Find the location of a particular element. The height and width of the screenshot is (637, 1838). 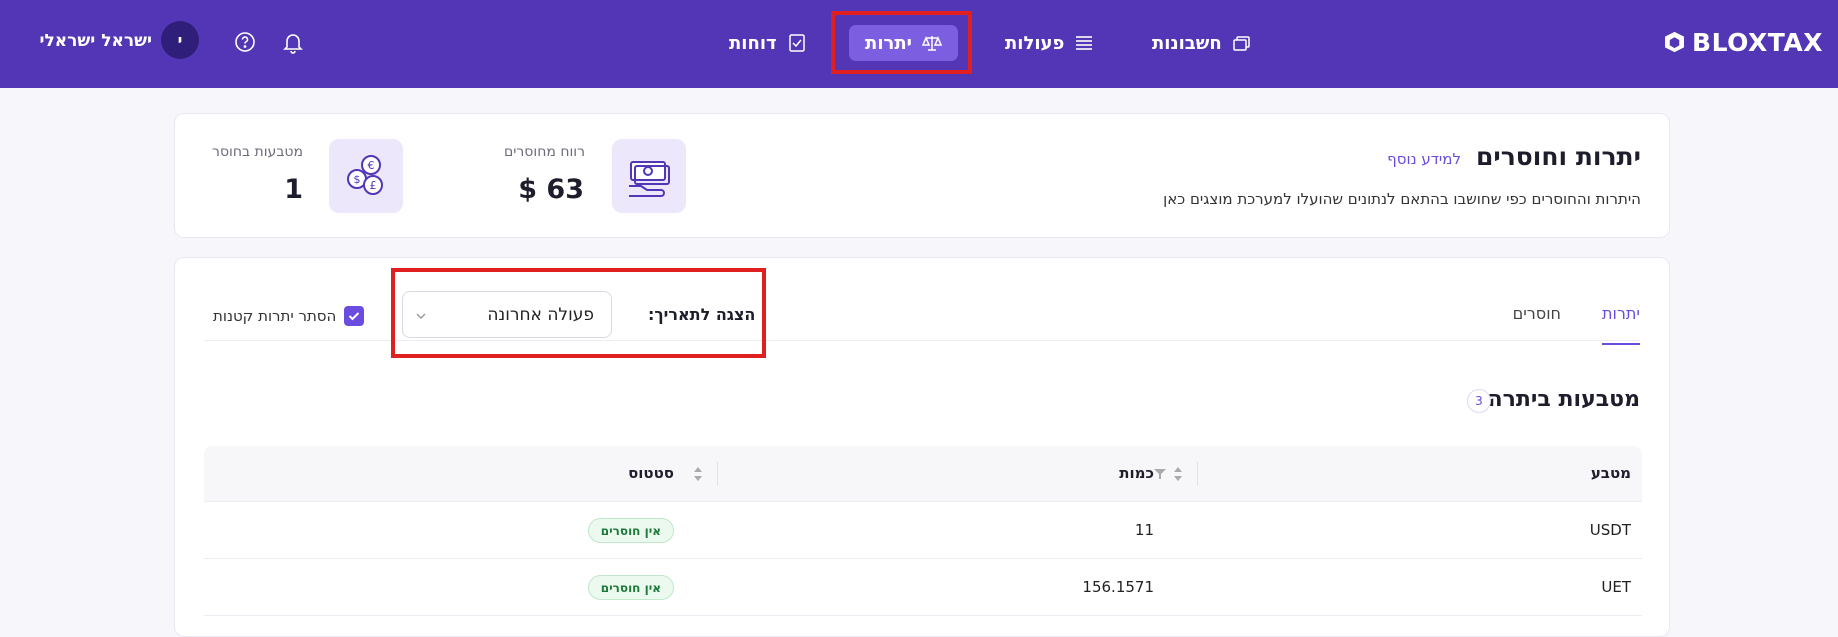

bloxtax-logo-icon is located at coordinates (1674, 42).